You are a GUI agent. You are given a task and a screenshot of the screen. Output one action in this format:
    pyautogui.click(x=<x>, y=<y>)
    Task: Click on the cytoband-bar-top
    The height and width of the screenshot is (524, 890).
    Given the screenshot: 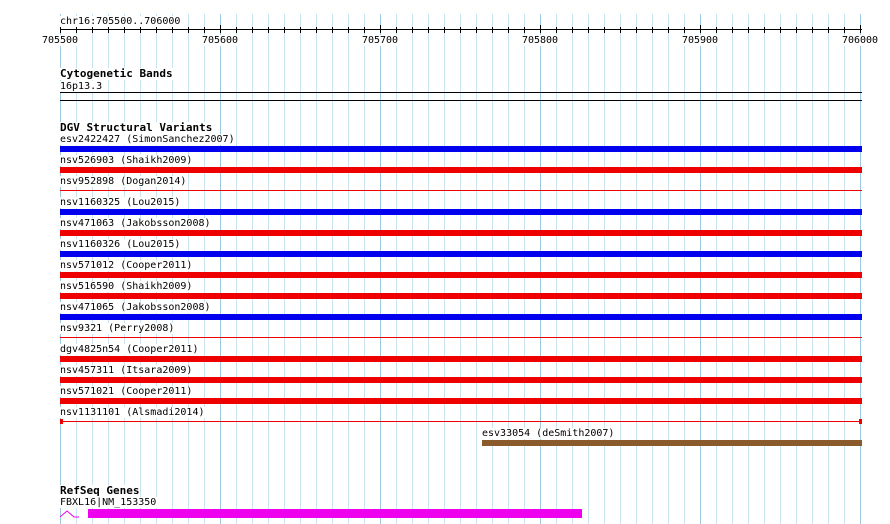 What is the action you would take?
    pyautogui.click(x=461, y=92)
    